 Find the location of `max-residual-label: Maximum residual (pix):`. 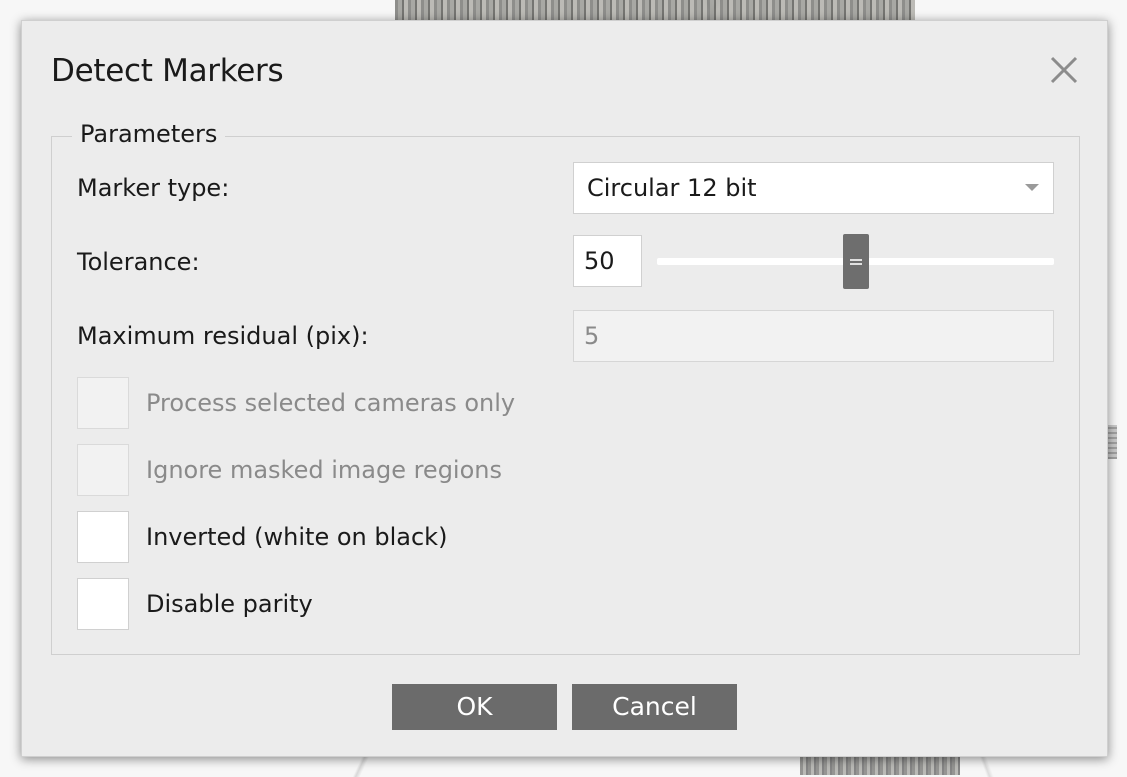

max-residual-label: Maximum residual (pix): is located at coordinates (223, 336).